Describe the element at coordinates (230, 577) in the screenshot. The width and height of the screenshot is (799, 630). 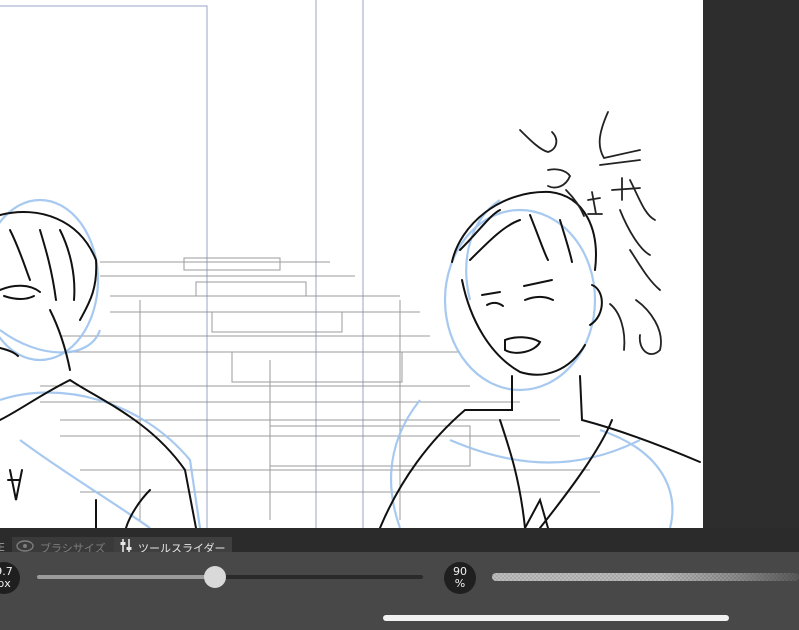
I see `brush-size-slider` at that location.